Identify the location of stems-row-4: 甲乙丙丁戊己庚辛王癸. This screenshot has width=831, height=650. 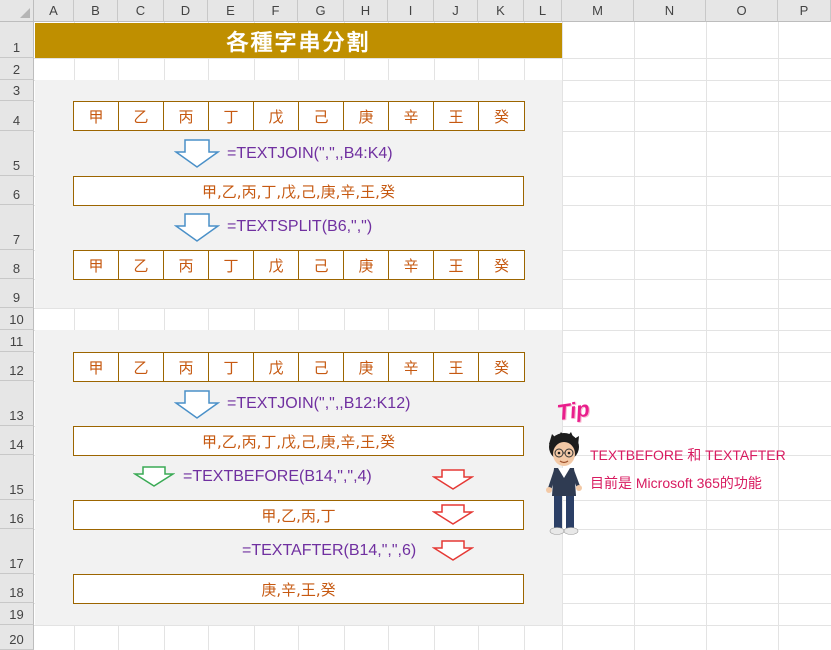
(299, 116).